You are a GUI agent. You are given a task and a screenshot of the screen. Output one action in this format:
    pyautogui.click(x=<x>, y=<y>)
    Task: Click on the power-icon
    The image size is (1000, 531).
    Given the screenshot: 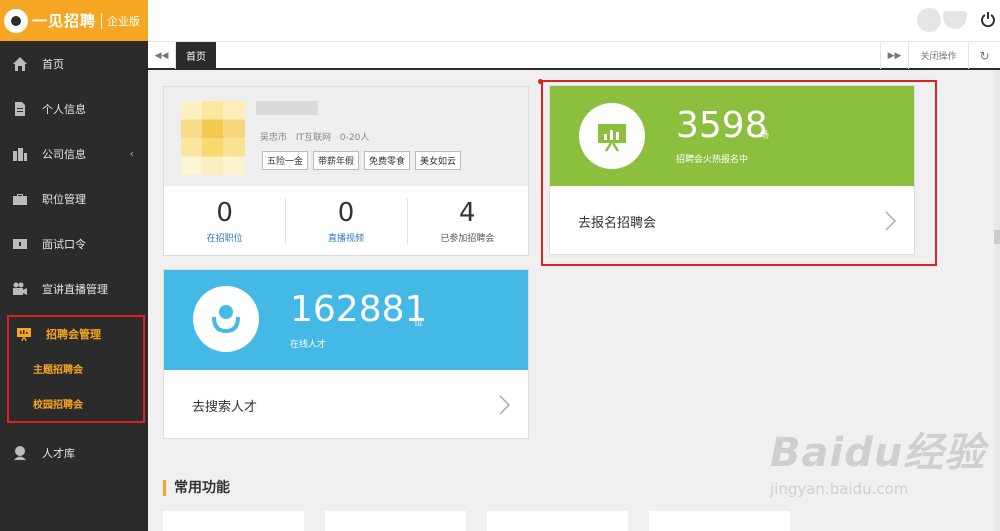 What is the action you would take?
    pyautogui.click(x=988, y=19)
    